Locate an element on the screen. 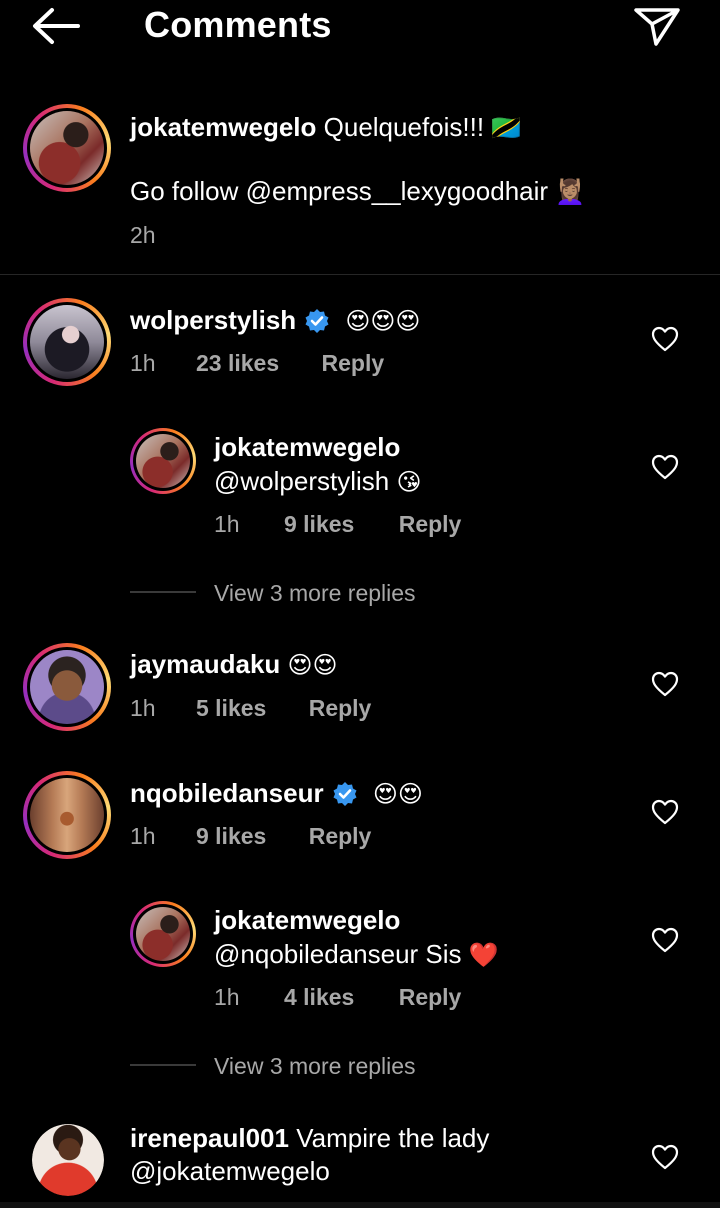  comment-meta: 1h 9 likes Reply is located at coordinates (250, 836).